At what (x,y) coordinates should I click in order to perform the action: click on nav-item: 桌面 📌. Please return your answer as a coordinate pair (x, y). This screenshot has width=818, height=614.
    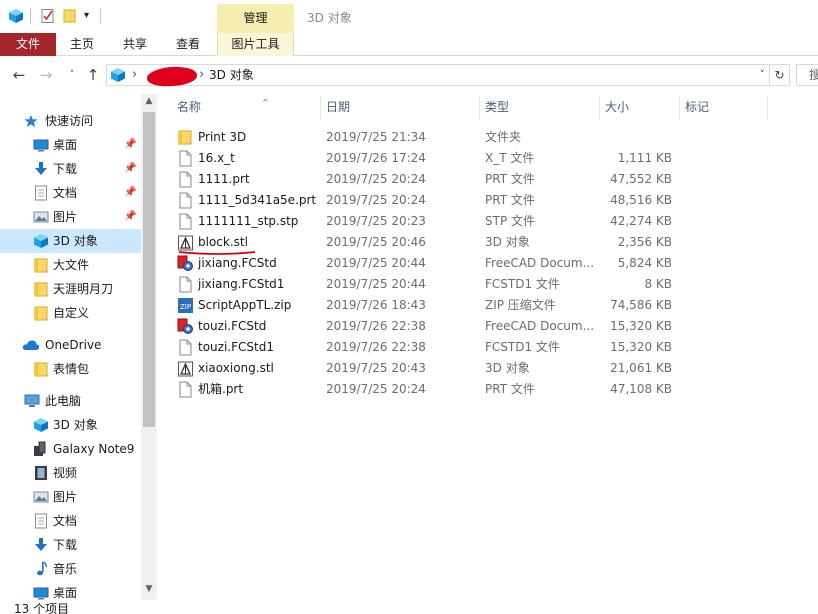
    Looking at the image, I should click on (70, 145).